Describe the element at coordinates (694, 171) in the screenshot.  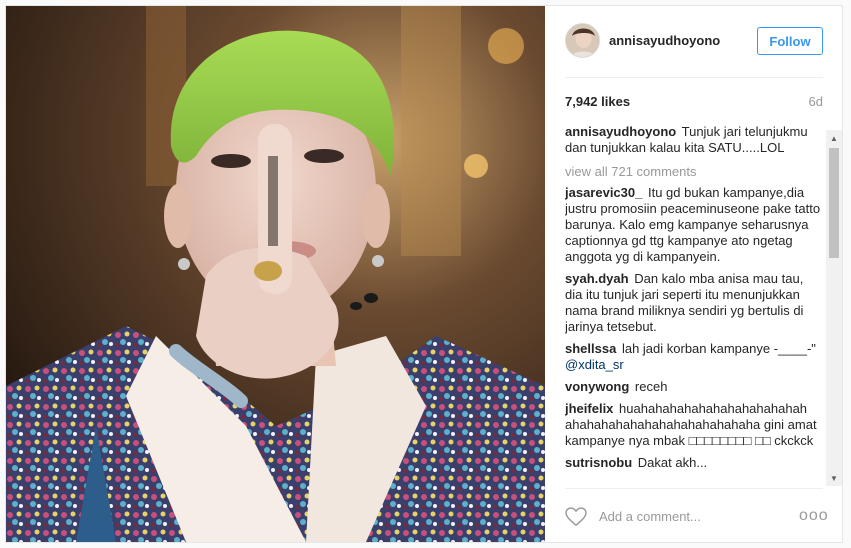
I see `view-all-comments-link: view all 721 comments` at that location.